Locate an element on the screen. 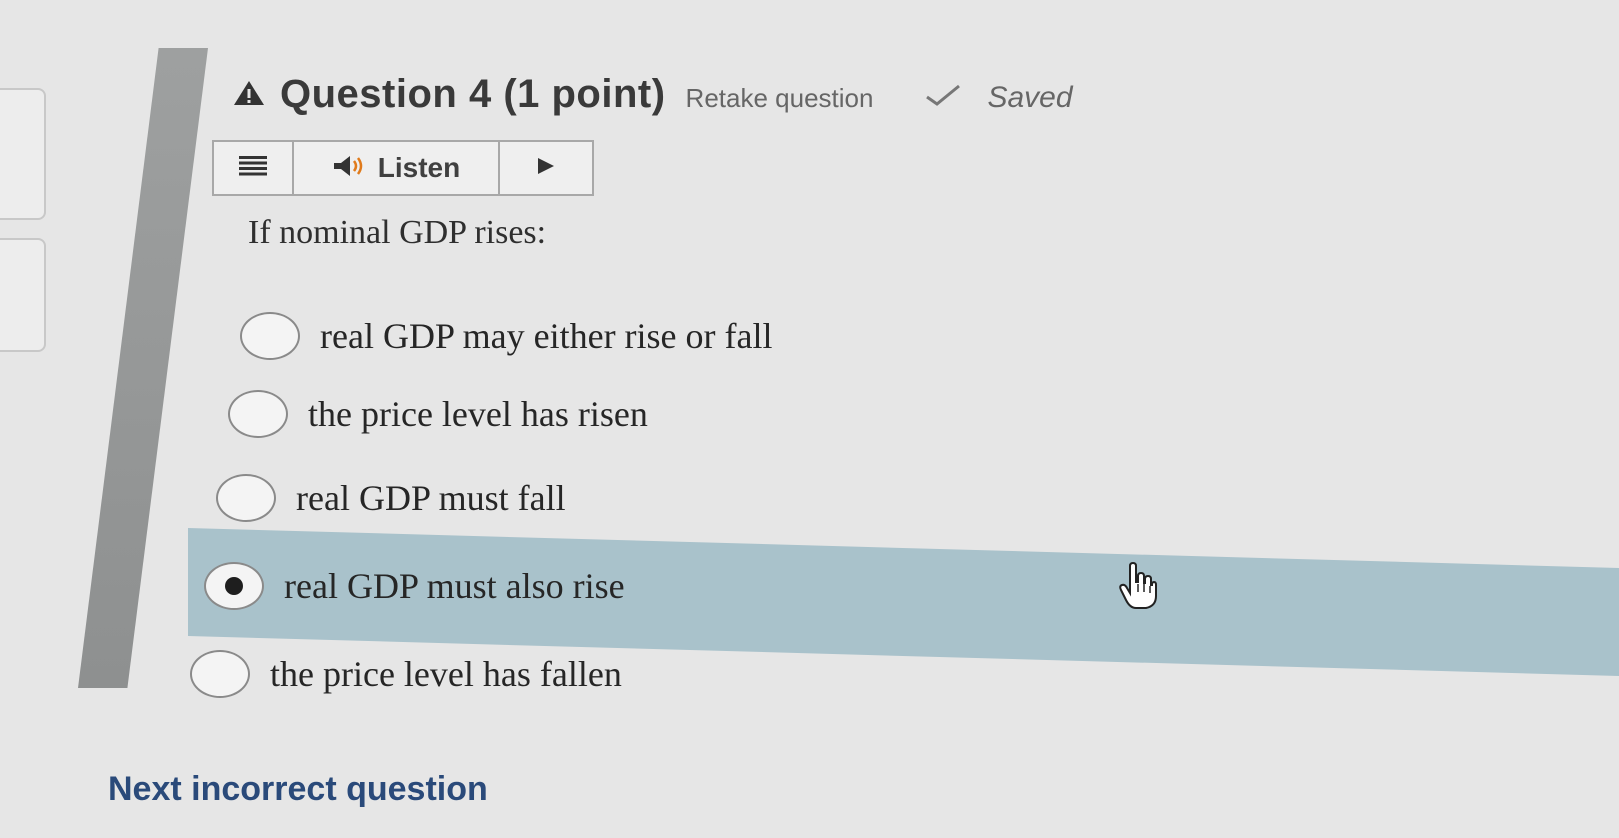  radio-selected-dot is located at coordinates (234, 586).